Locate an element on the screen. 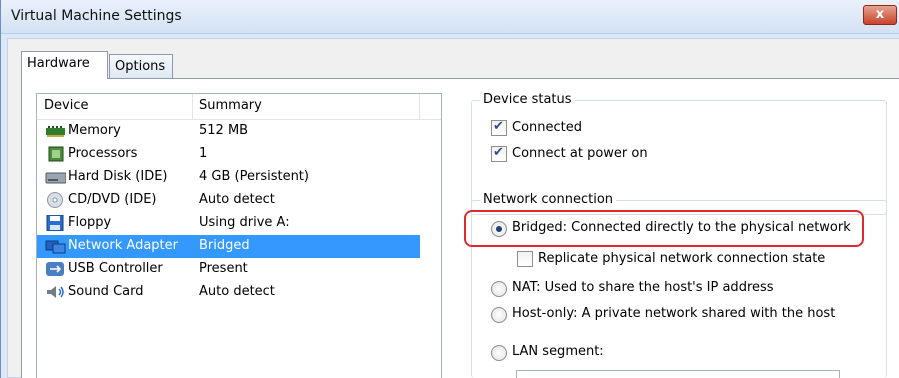 This screenshot has height=378, width=899. device-name: Processors is located at coordinates (103, 153).